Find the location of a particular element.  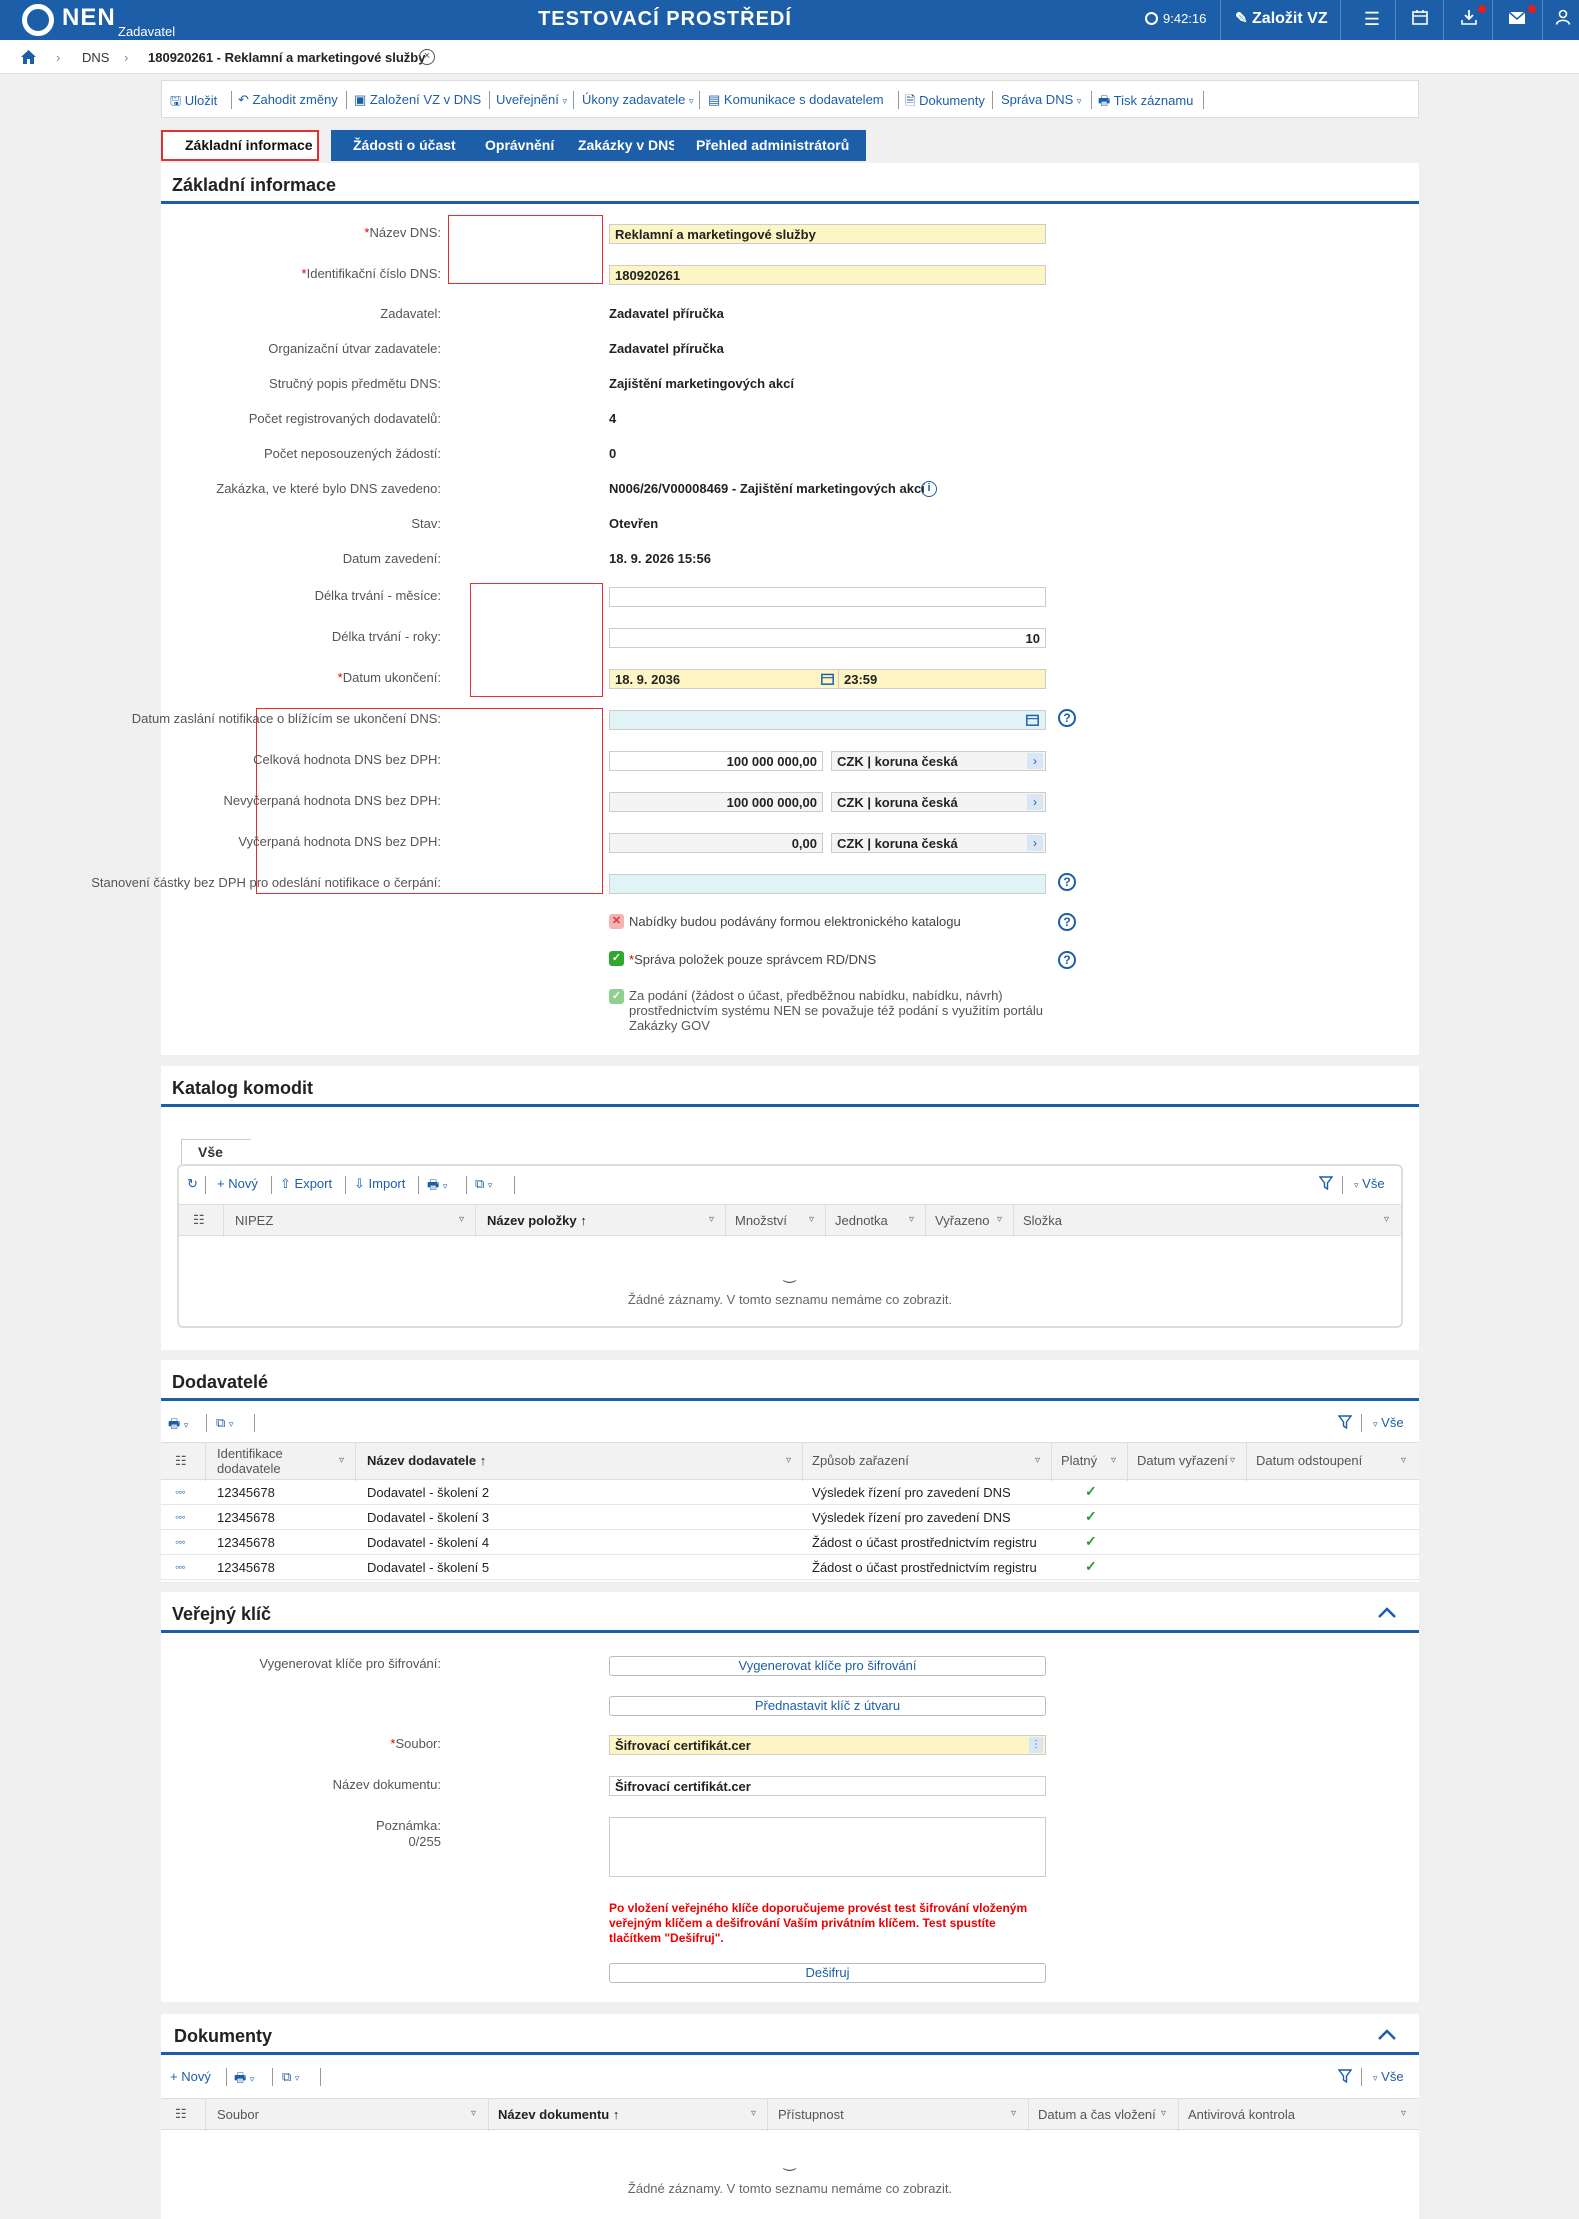

refresh-icon: ↻ is located at coordinates (192, 1184).